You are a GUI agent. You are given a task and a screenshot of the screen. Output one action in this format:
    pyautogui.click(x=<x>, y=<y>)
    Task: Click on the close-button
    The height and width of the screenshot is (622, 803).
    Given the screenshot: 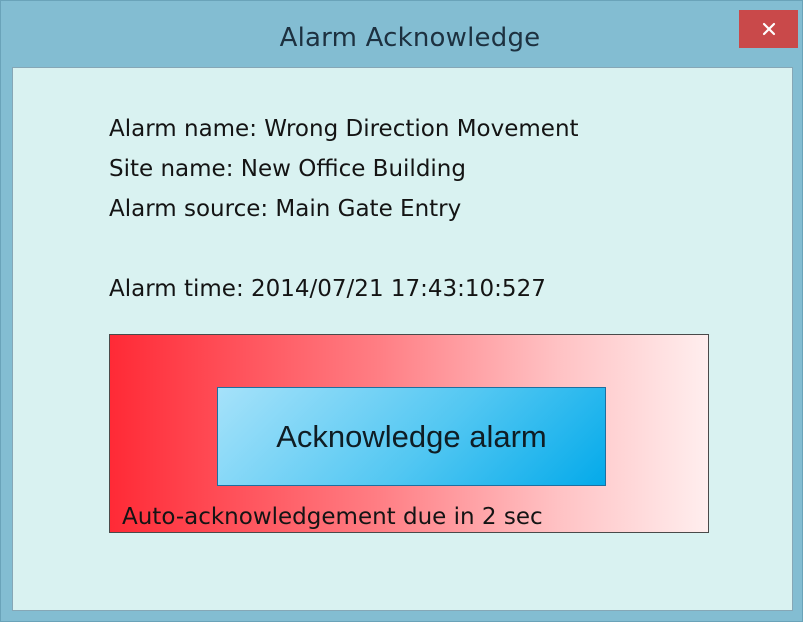 What is the action you would take?
    pyautogui.click(x=768, y=29)
    